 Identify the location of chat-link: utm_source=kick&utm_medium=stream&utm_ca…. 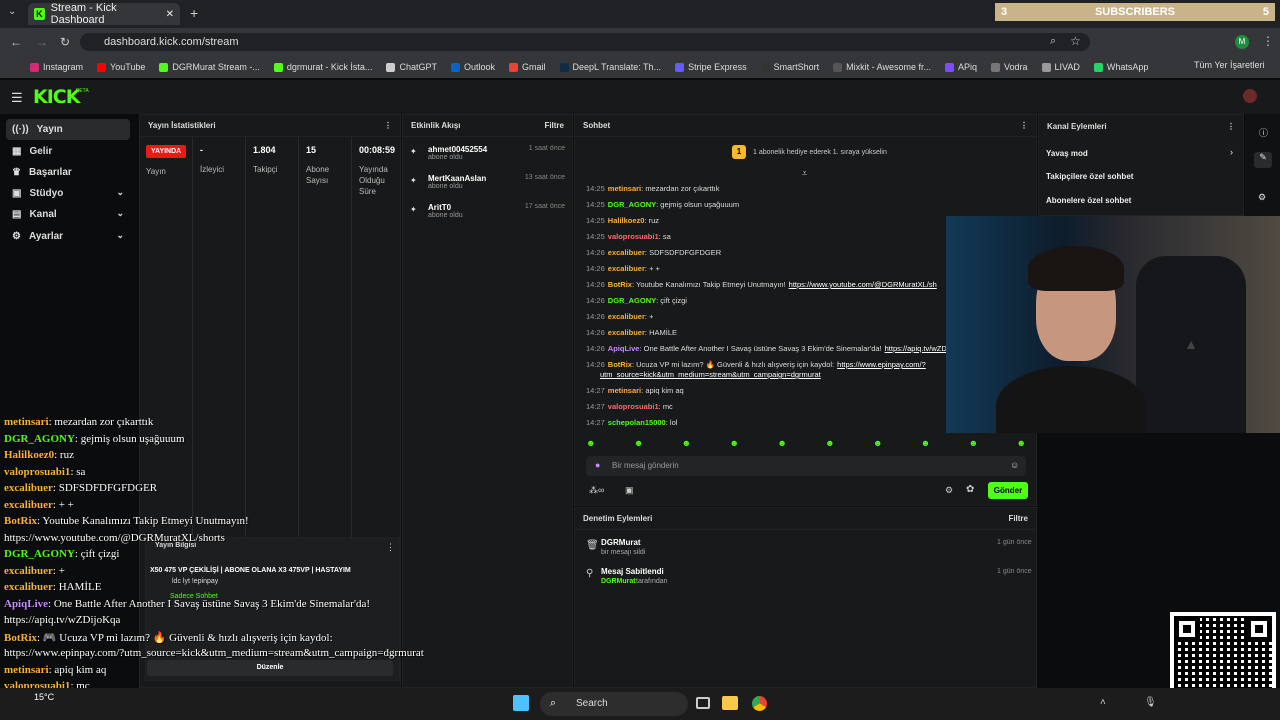
(710, 374).